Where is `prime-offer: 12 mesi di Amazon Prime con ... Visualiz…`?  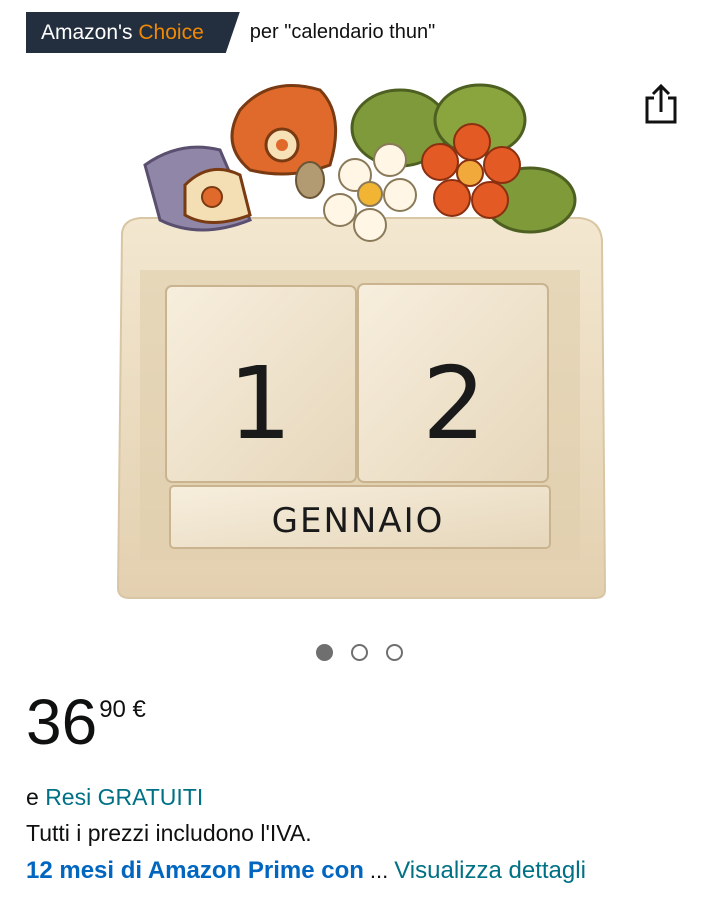
prime-offer: 12 mesi di Amazon Prime con ... Visualiz… is located at coordinates (306, 871).